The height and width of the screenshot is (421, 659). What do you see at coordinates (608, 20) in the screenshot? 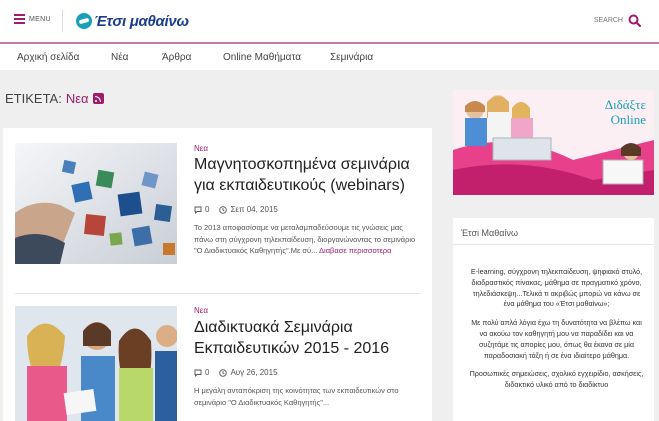
I see `search-label: SEARCH` at bounding box center [608, 20].